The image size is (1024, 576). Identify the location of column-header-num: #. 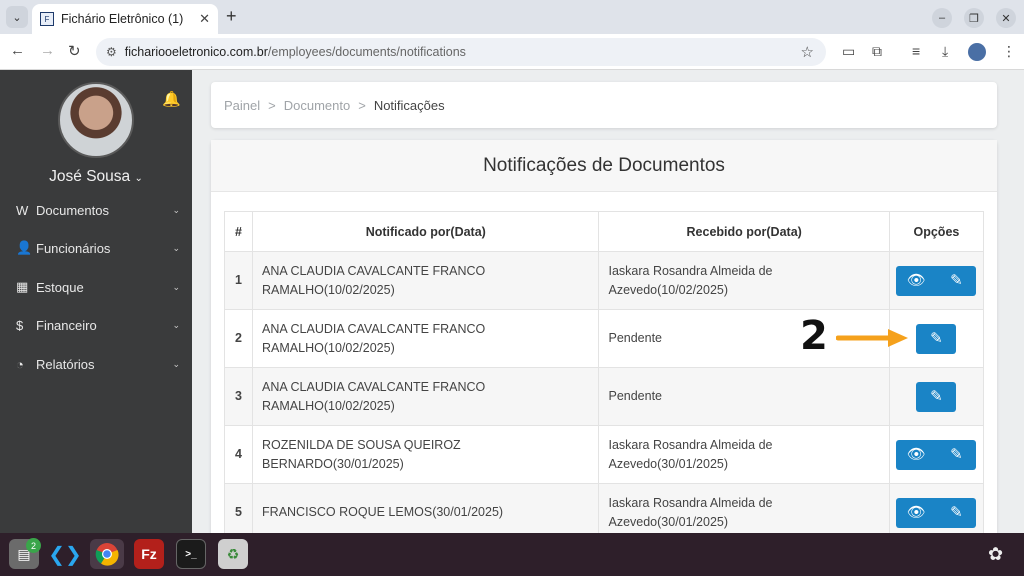
(238, 231).